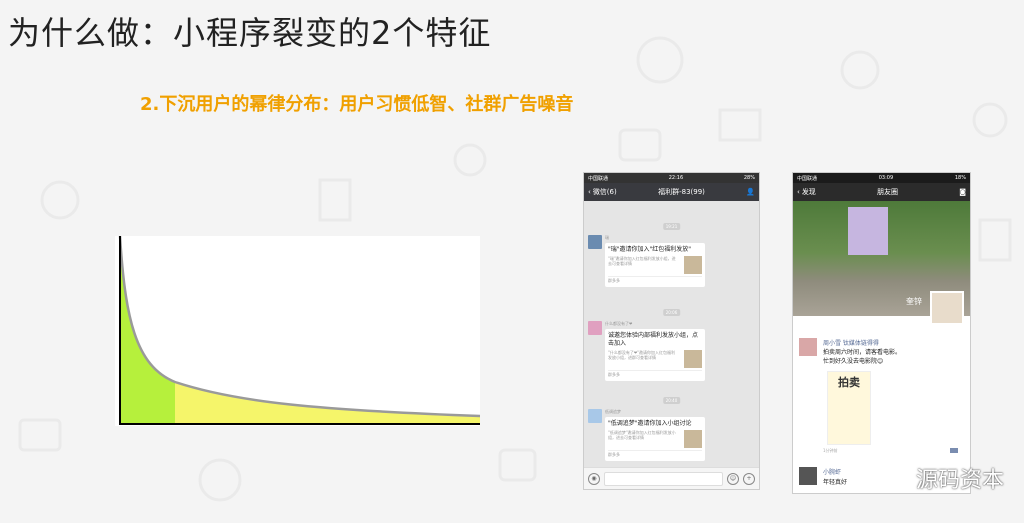 This screenshot has height=523, width=1024. What do you see at coordinates (851, 342) in the screenshot?
I see `post-author: 周小雪 钛媒体链得得` at bounding box center [851, 342].